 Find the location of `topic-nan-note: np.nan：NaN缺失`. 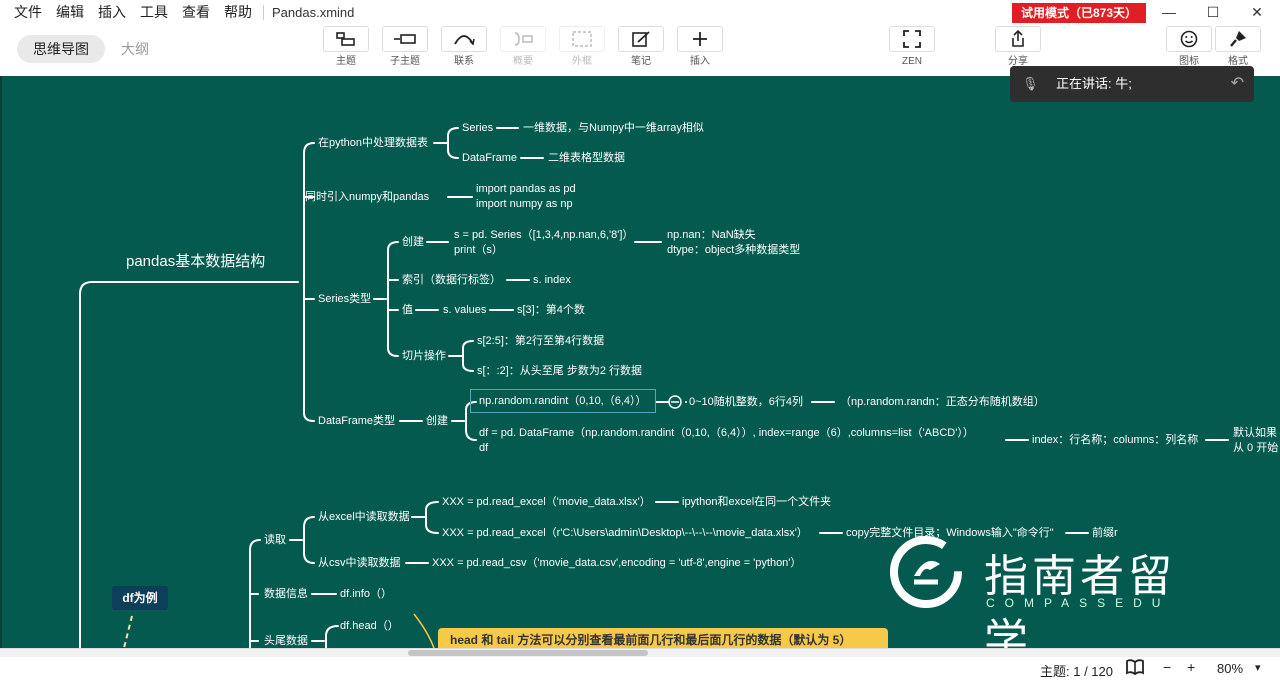

topic-nan-note: np.nan：NaN缺失 is located at coordinates (711, 235).